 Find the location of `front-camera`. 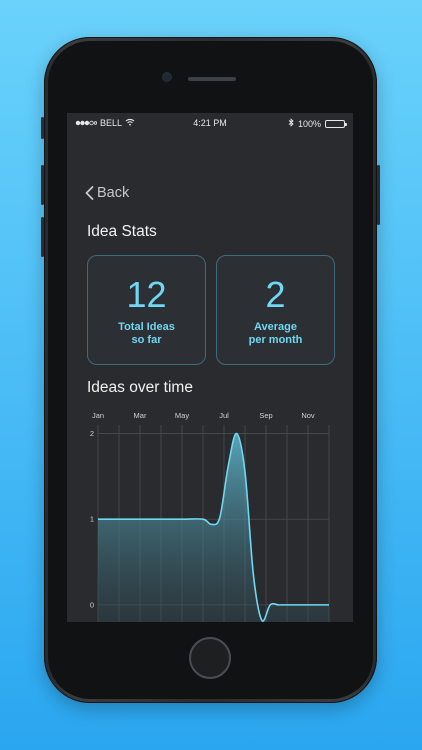

front-camera is located at coordinates (167, 77).